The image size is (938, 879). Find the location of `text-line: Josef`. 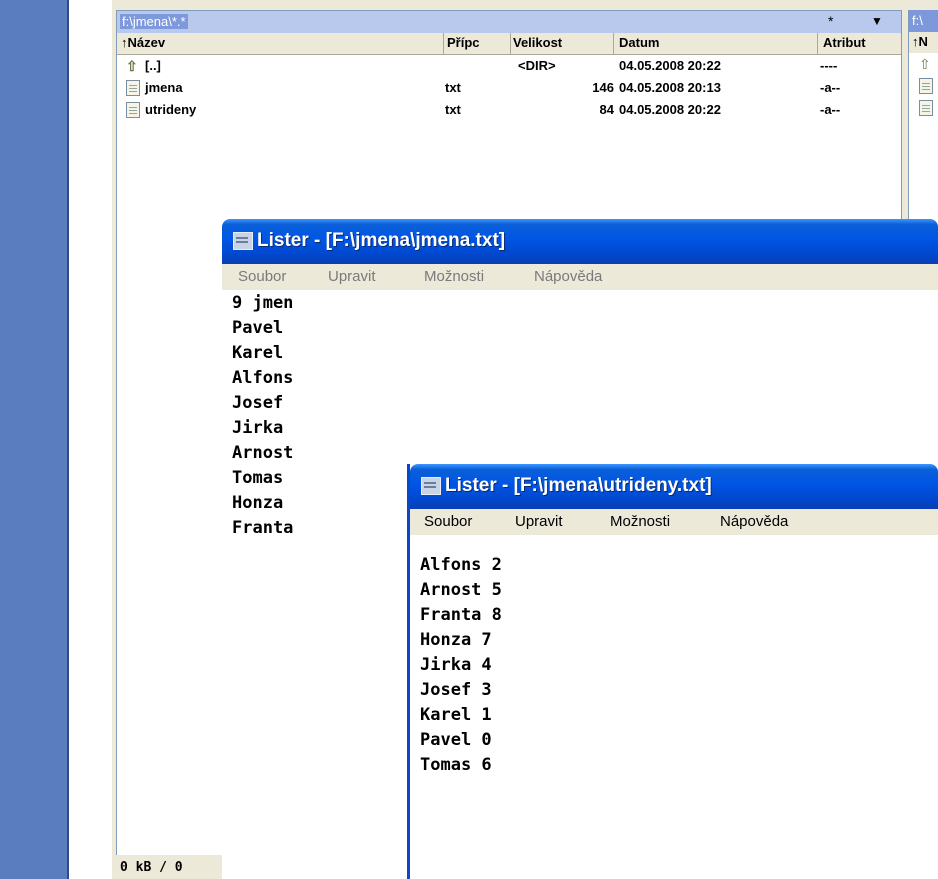

text-line: Josef is located at coordinates (258, 403).